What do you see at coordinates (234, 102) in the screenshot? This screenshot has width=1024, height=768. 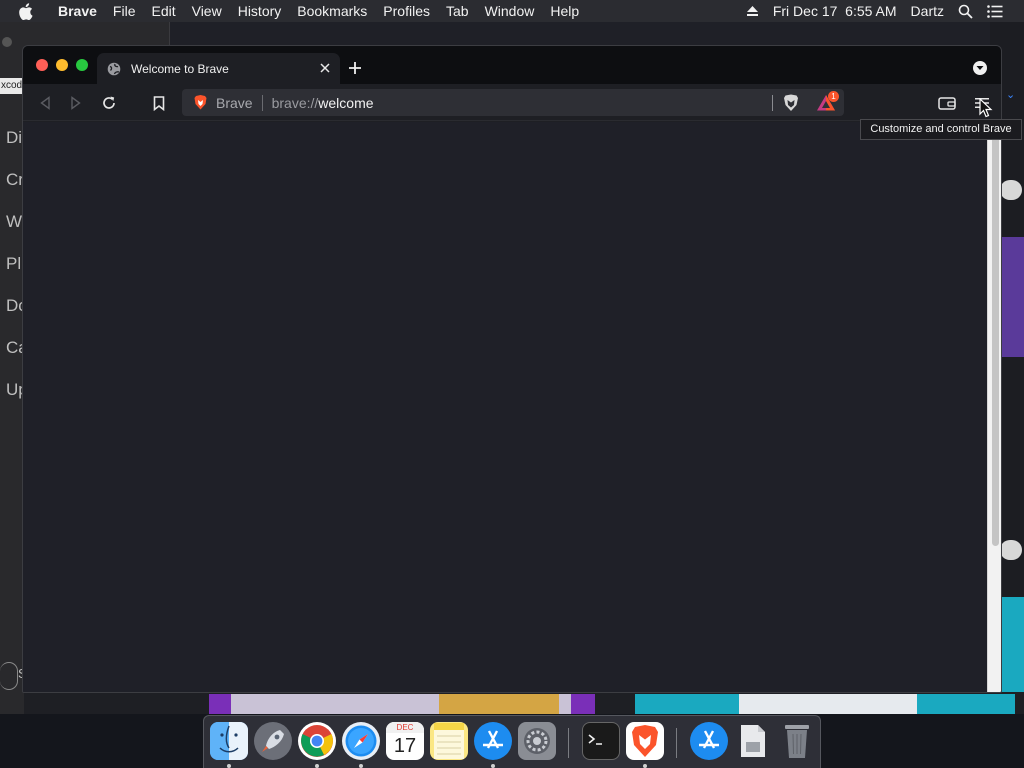 I see `site-chip-label: Brave` at bounding box center [234, 102].